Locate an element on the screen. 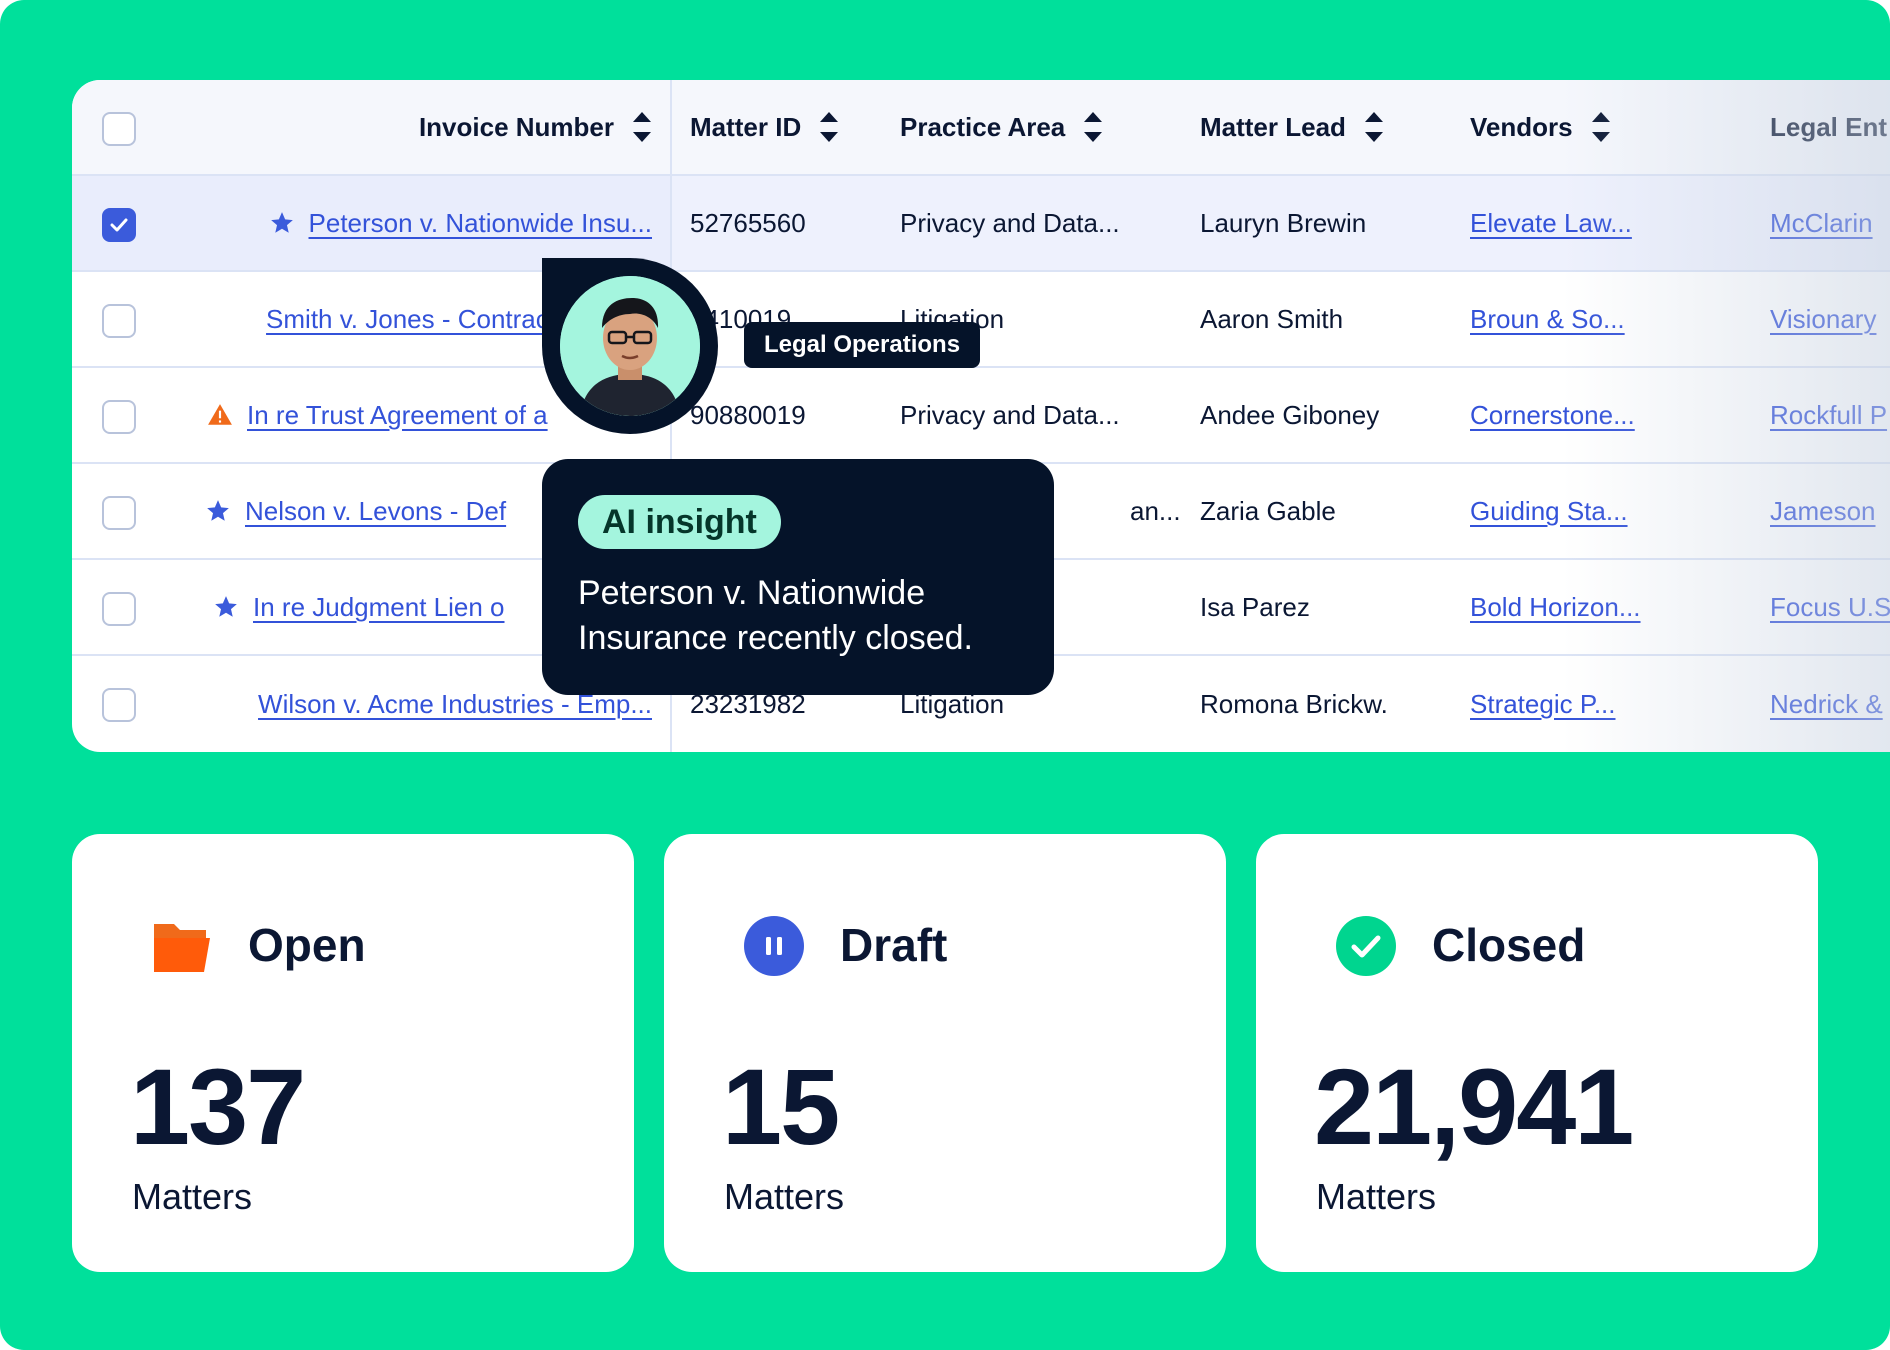 The width and height of the screenshot is (1890, 1350). legal-entity-link: Jameson is located at coordinates (1823, 511).